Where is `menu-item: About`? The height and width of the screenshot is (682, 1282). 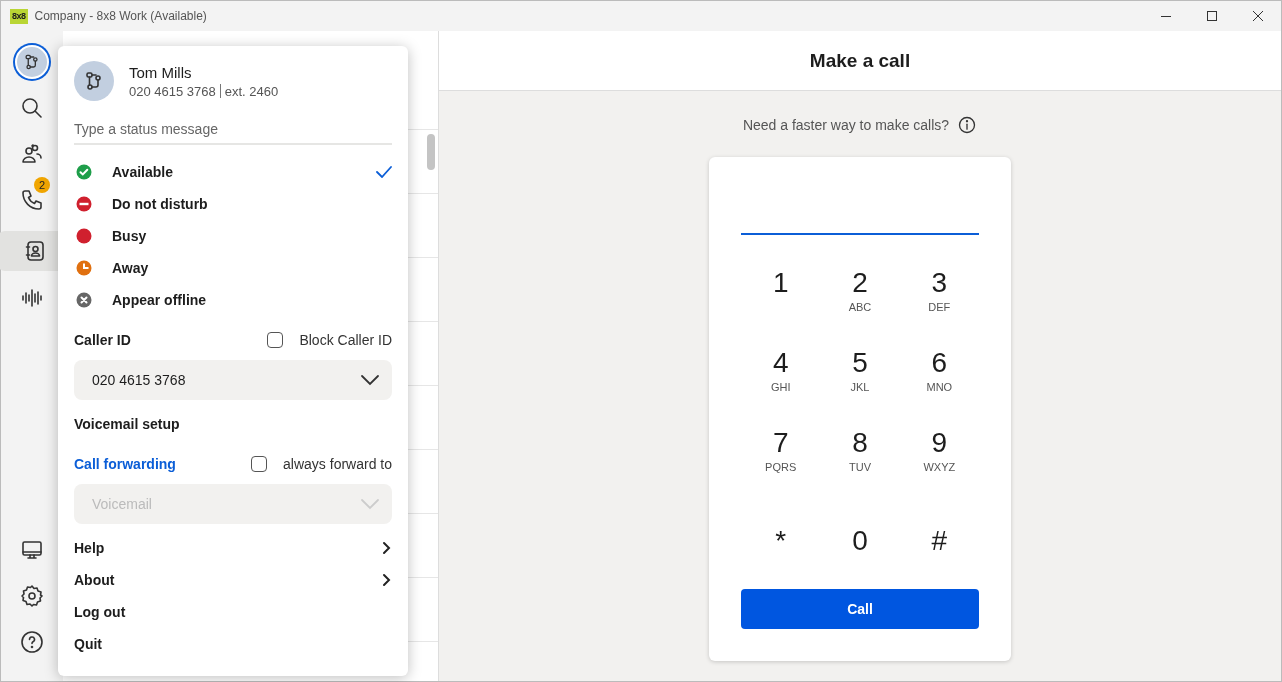
menu-item: About is located at coordinates (233, 580).